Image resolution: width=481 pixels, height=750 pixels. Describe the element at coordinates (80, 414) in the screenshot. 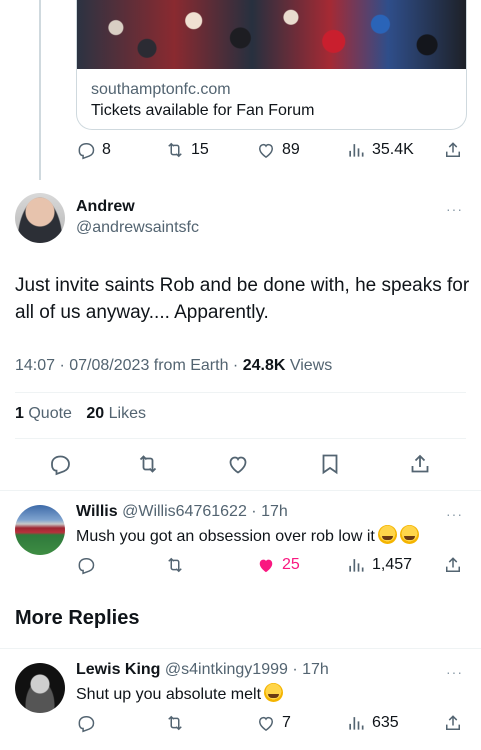

I see `tweet-stats: 1 Quote 20 Likes` at that location.